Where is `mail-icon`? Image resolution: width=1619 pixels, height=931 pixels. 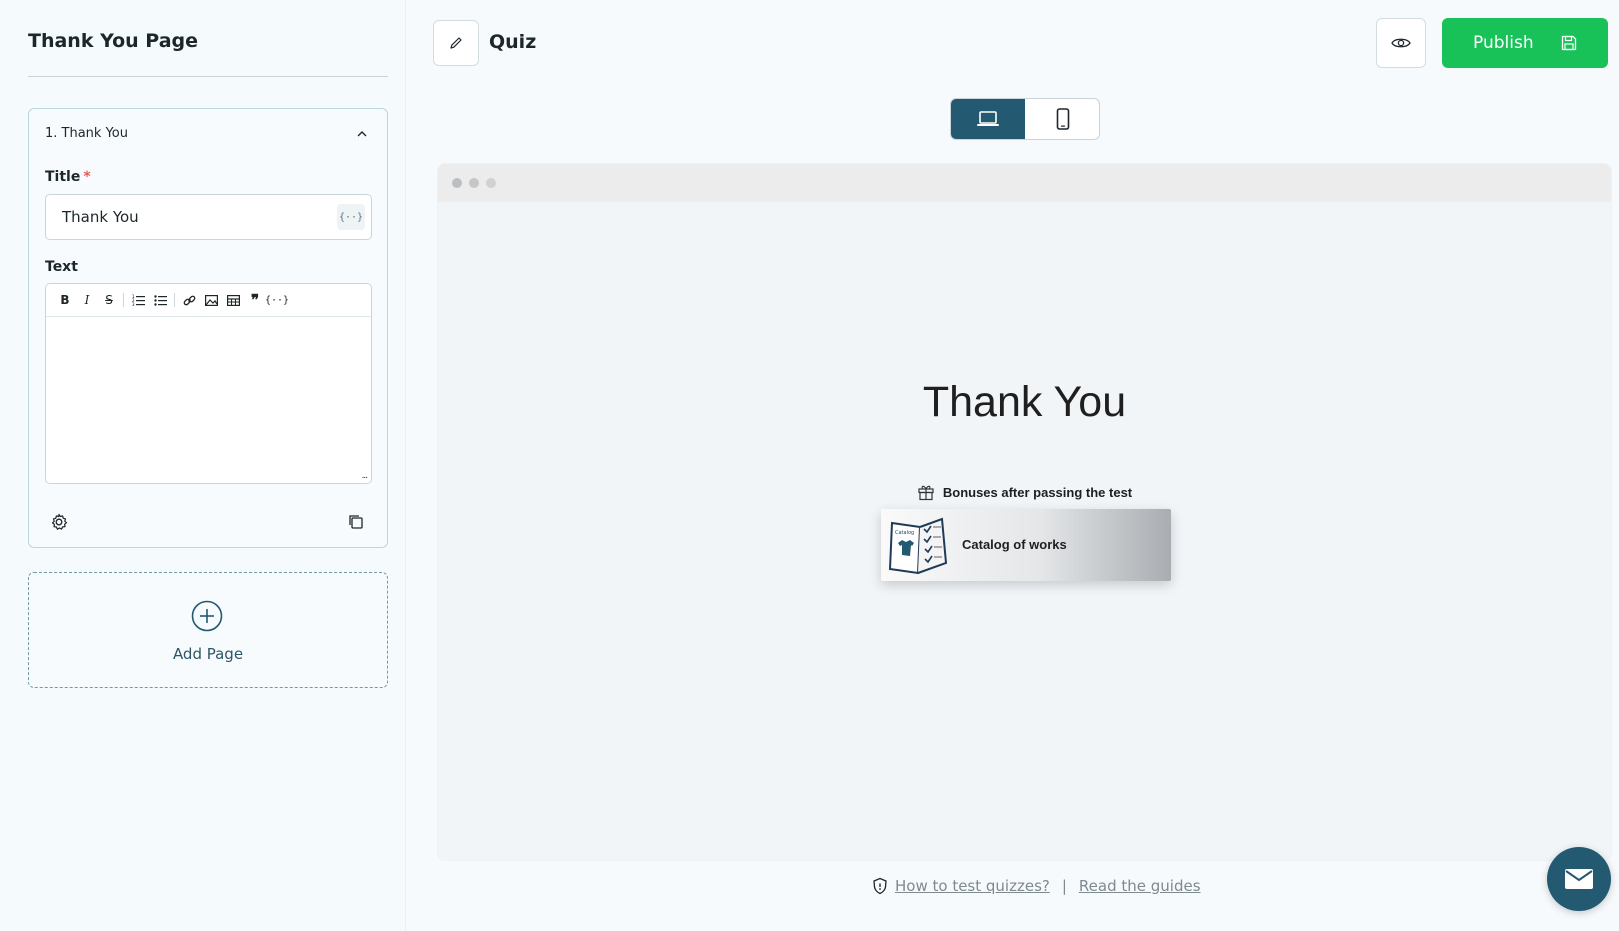
mail-icon is located at coordinates (1579, 879).